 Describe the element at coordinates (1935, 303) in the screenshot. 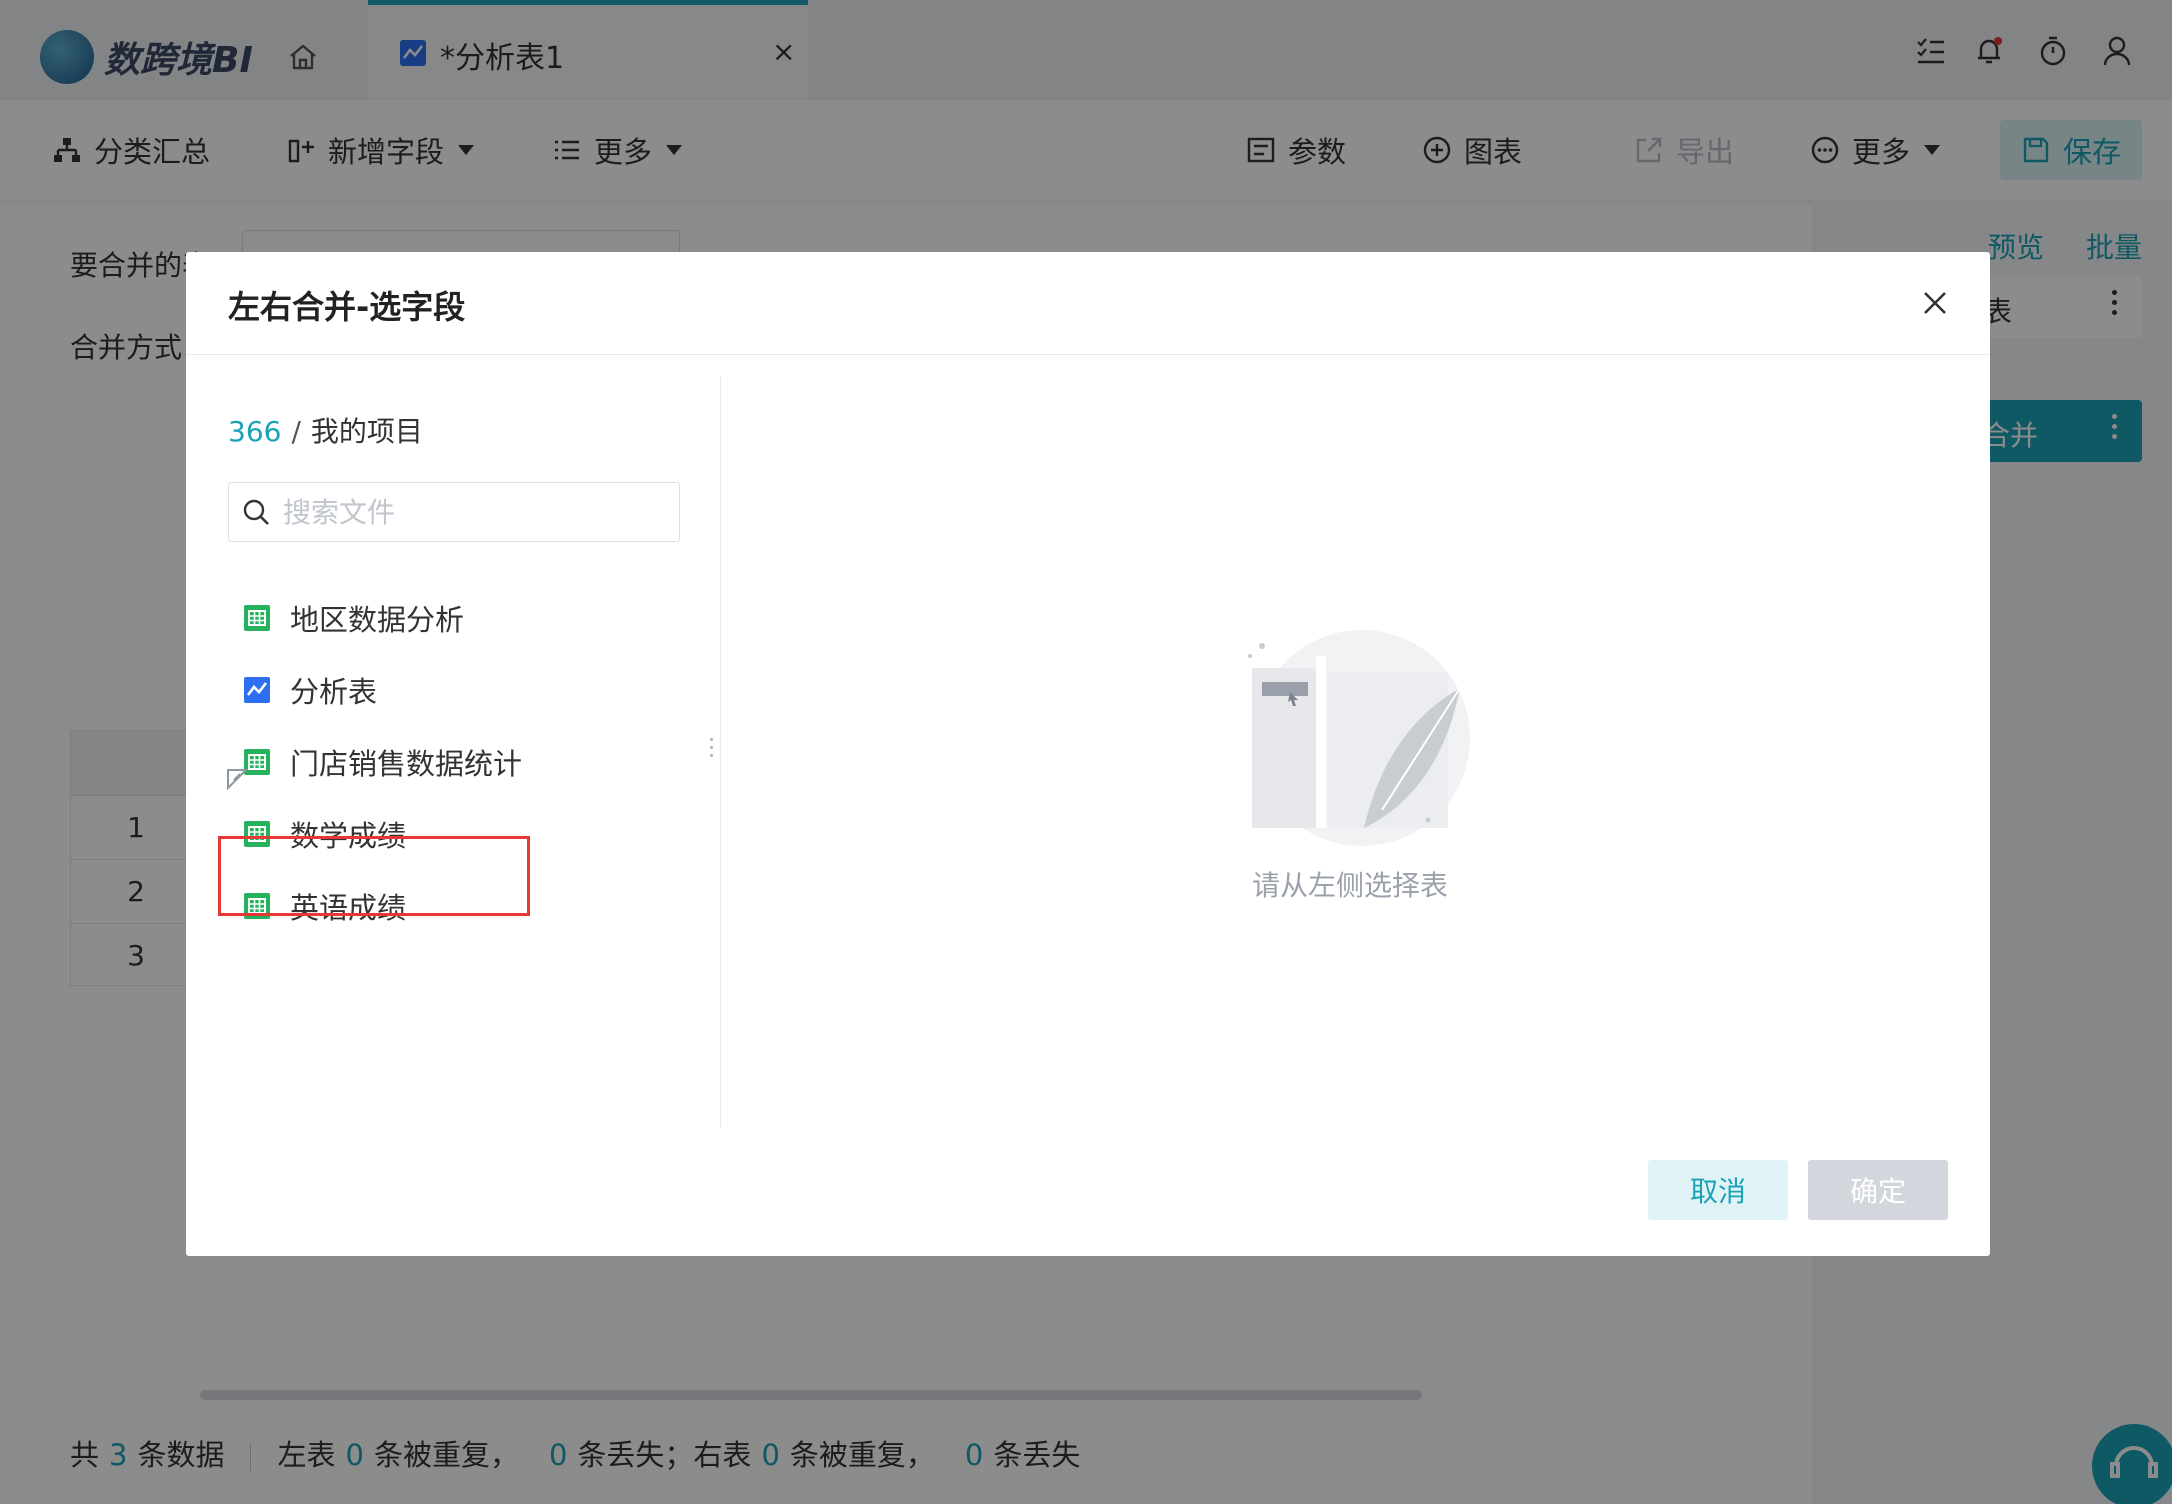

I see `close-icon` at that location.